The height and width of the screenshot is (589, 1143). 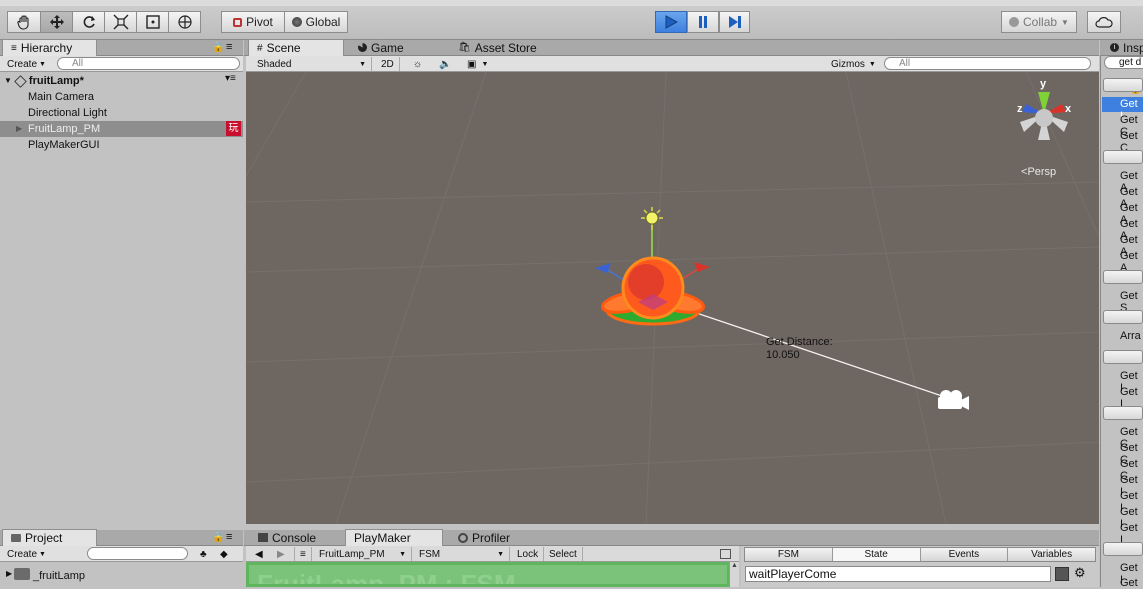 I want to click on fsm-graph-canvas: FruitLamp_PM : FSM, so click(x=488, y=574).